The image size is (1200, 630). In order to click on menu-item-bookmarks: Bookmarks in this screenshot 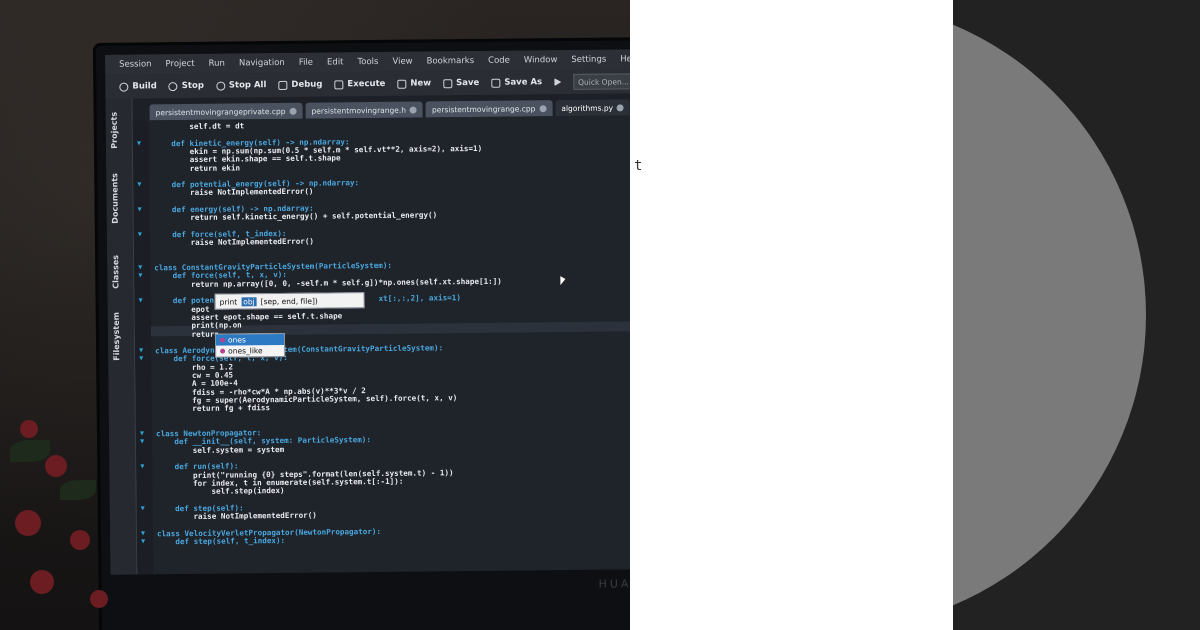, I will do `click(451, 61)`.